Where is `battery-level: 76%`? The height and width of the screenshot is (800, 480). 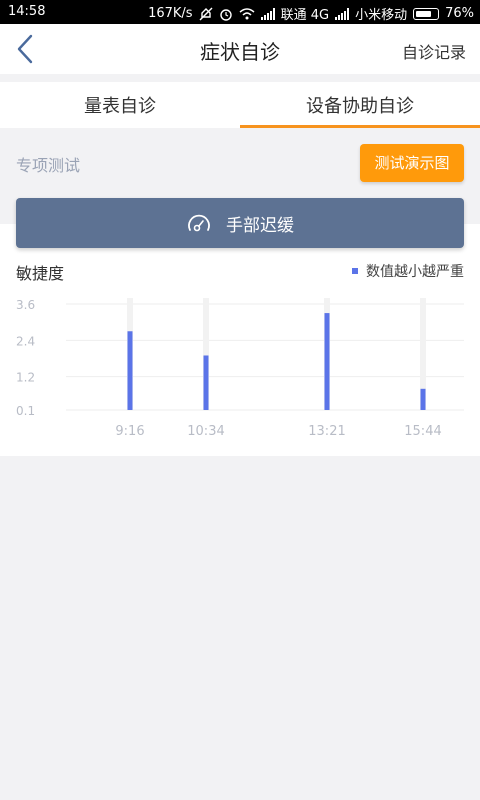
battery-level: 76% is located at coordinates (459, 13).